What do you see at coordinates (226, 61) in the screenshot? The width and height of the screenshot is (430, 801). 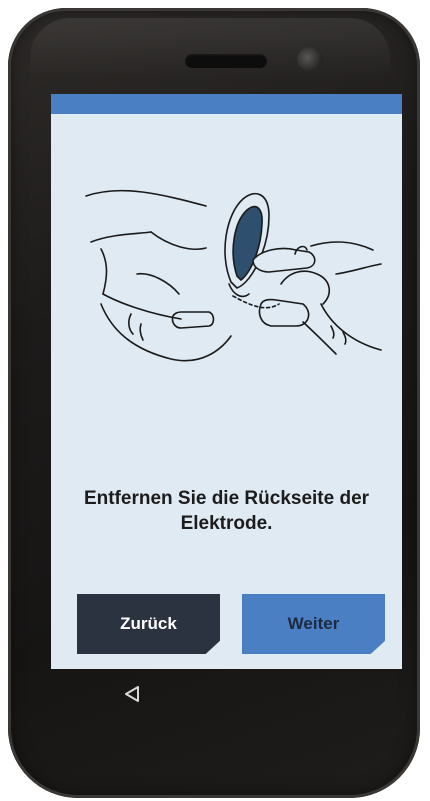 I see `earpiece-speaker` at bounding box center [226, 61].